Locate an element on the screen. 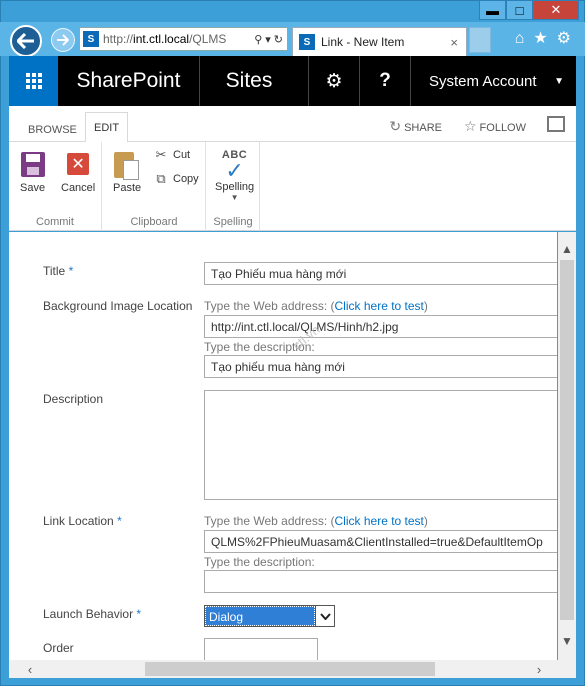 The height and width of the screenshot is (686, 585). commit-group: Save ✕ Cancel Commit is located at coordinates (55, 186).